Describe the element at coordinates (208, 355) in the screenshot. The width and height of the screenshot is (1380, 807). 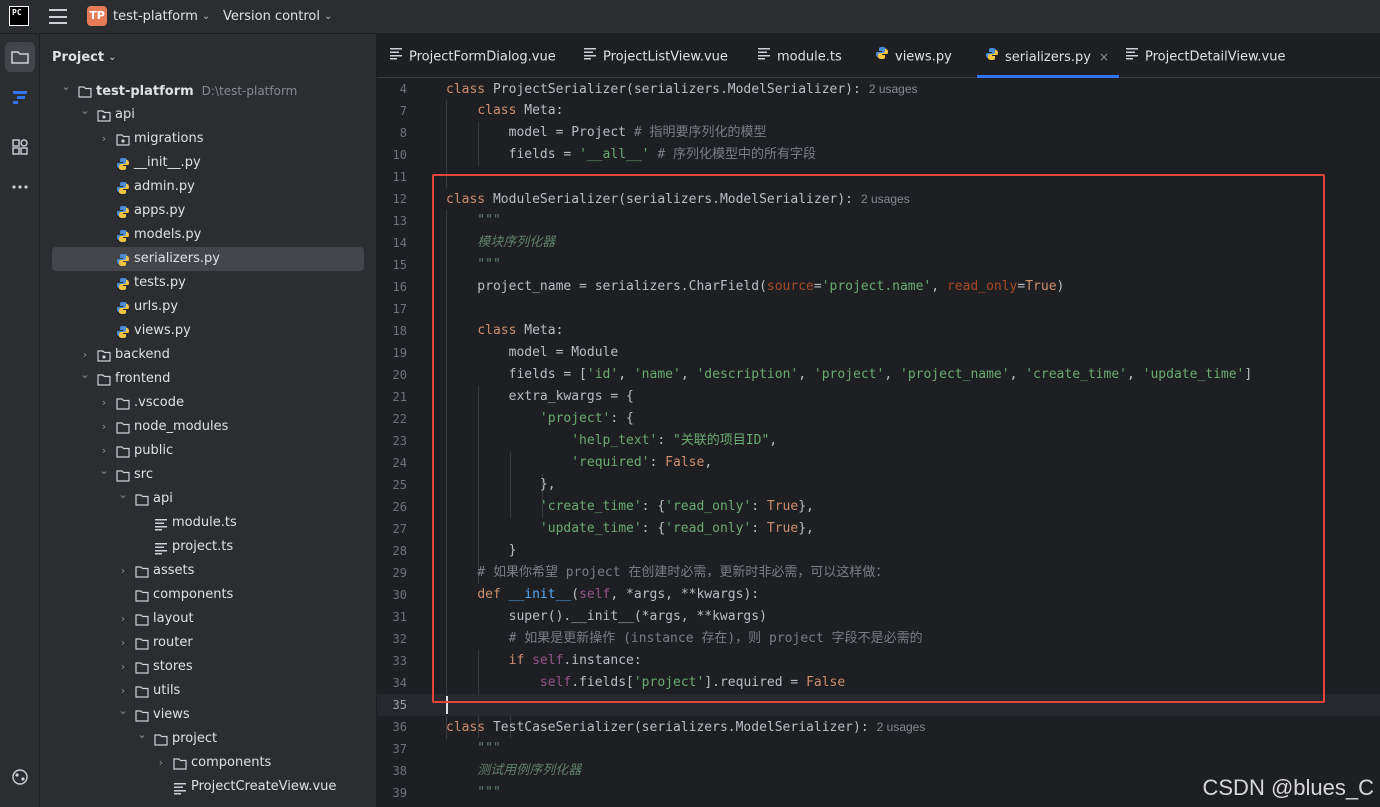
I see `tree-item: › backend` at that location.